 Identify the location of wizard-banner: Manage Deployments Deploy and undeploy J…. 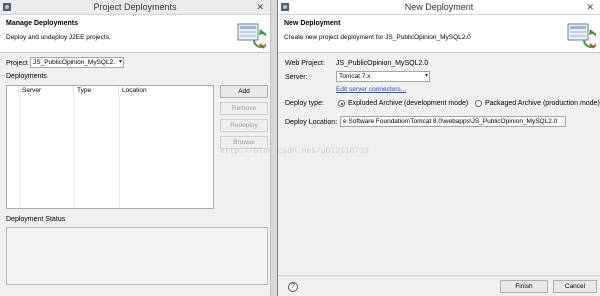
(135, 34).